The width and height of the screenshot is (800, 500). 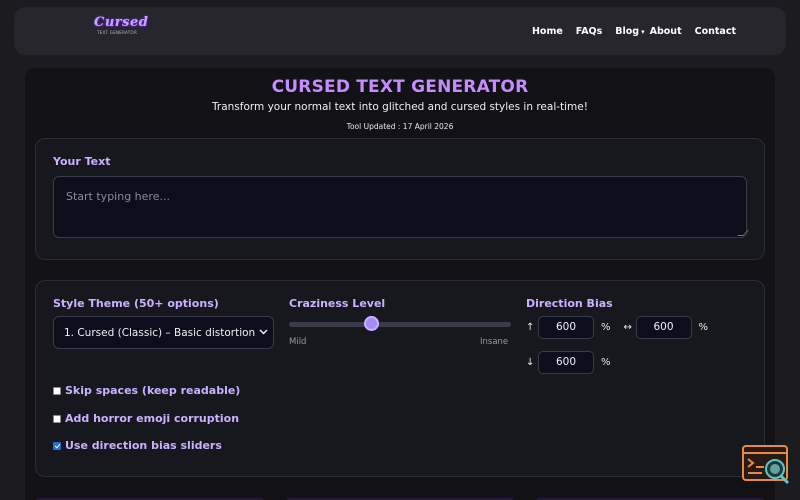 I want to click on nav-blog-group: Blog ▾ About, so click(x=648, y=31).